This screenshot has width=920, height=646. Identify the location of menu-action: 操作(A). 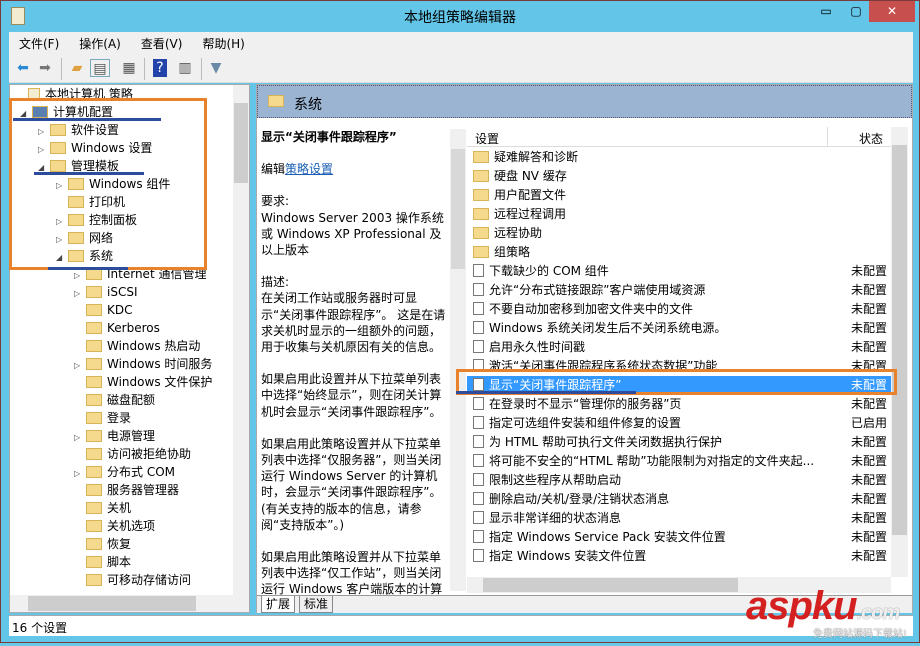
(100, 42).